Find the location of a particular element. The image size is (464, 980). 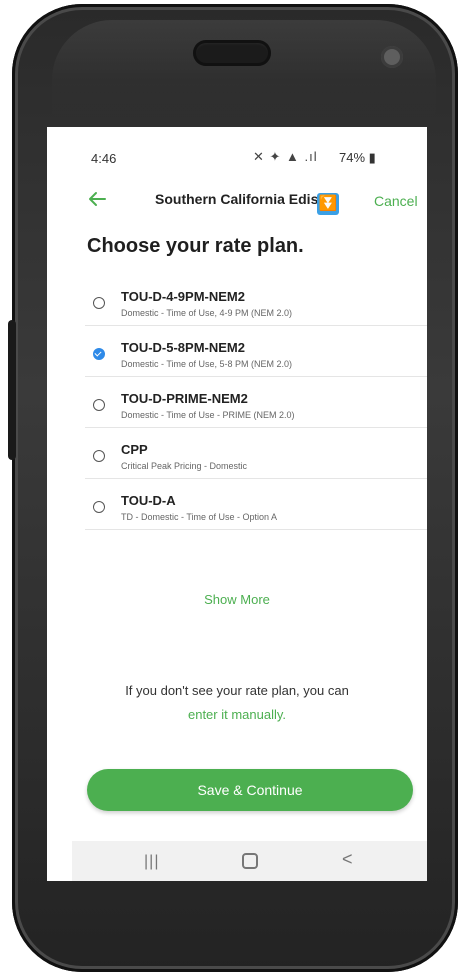

back-arrow-icon is located at coordinates (97, 199).